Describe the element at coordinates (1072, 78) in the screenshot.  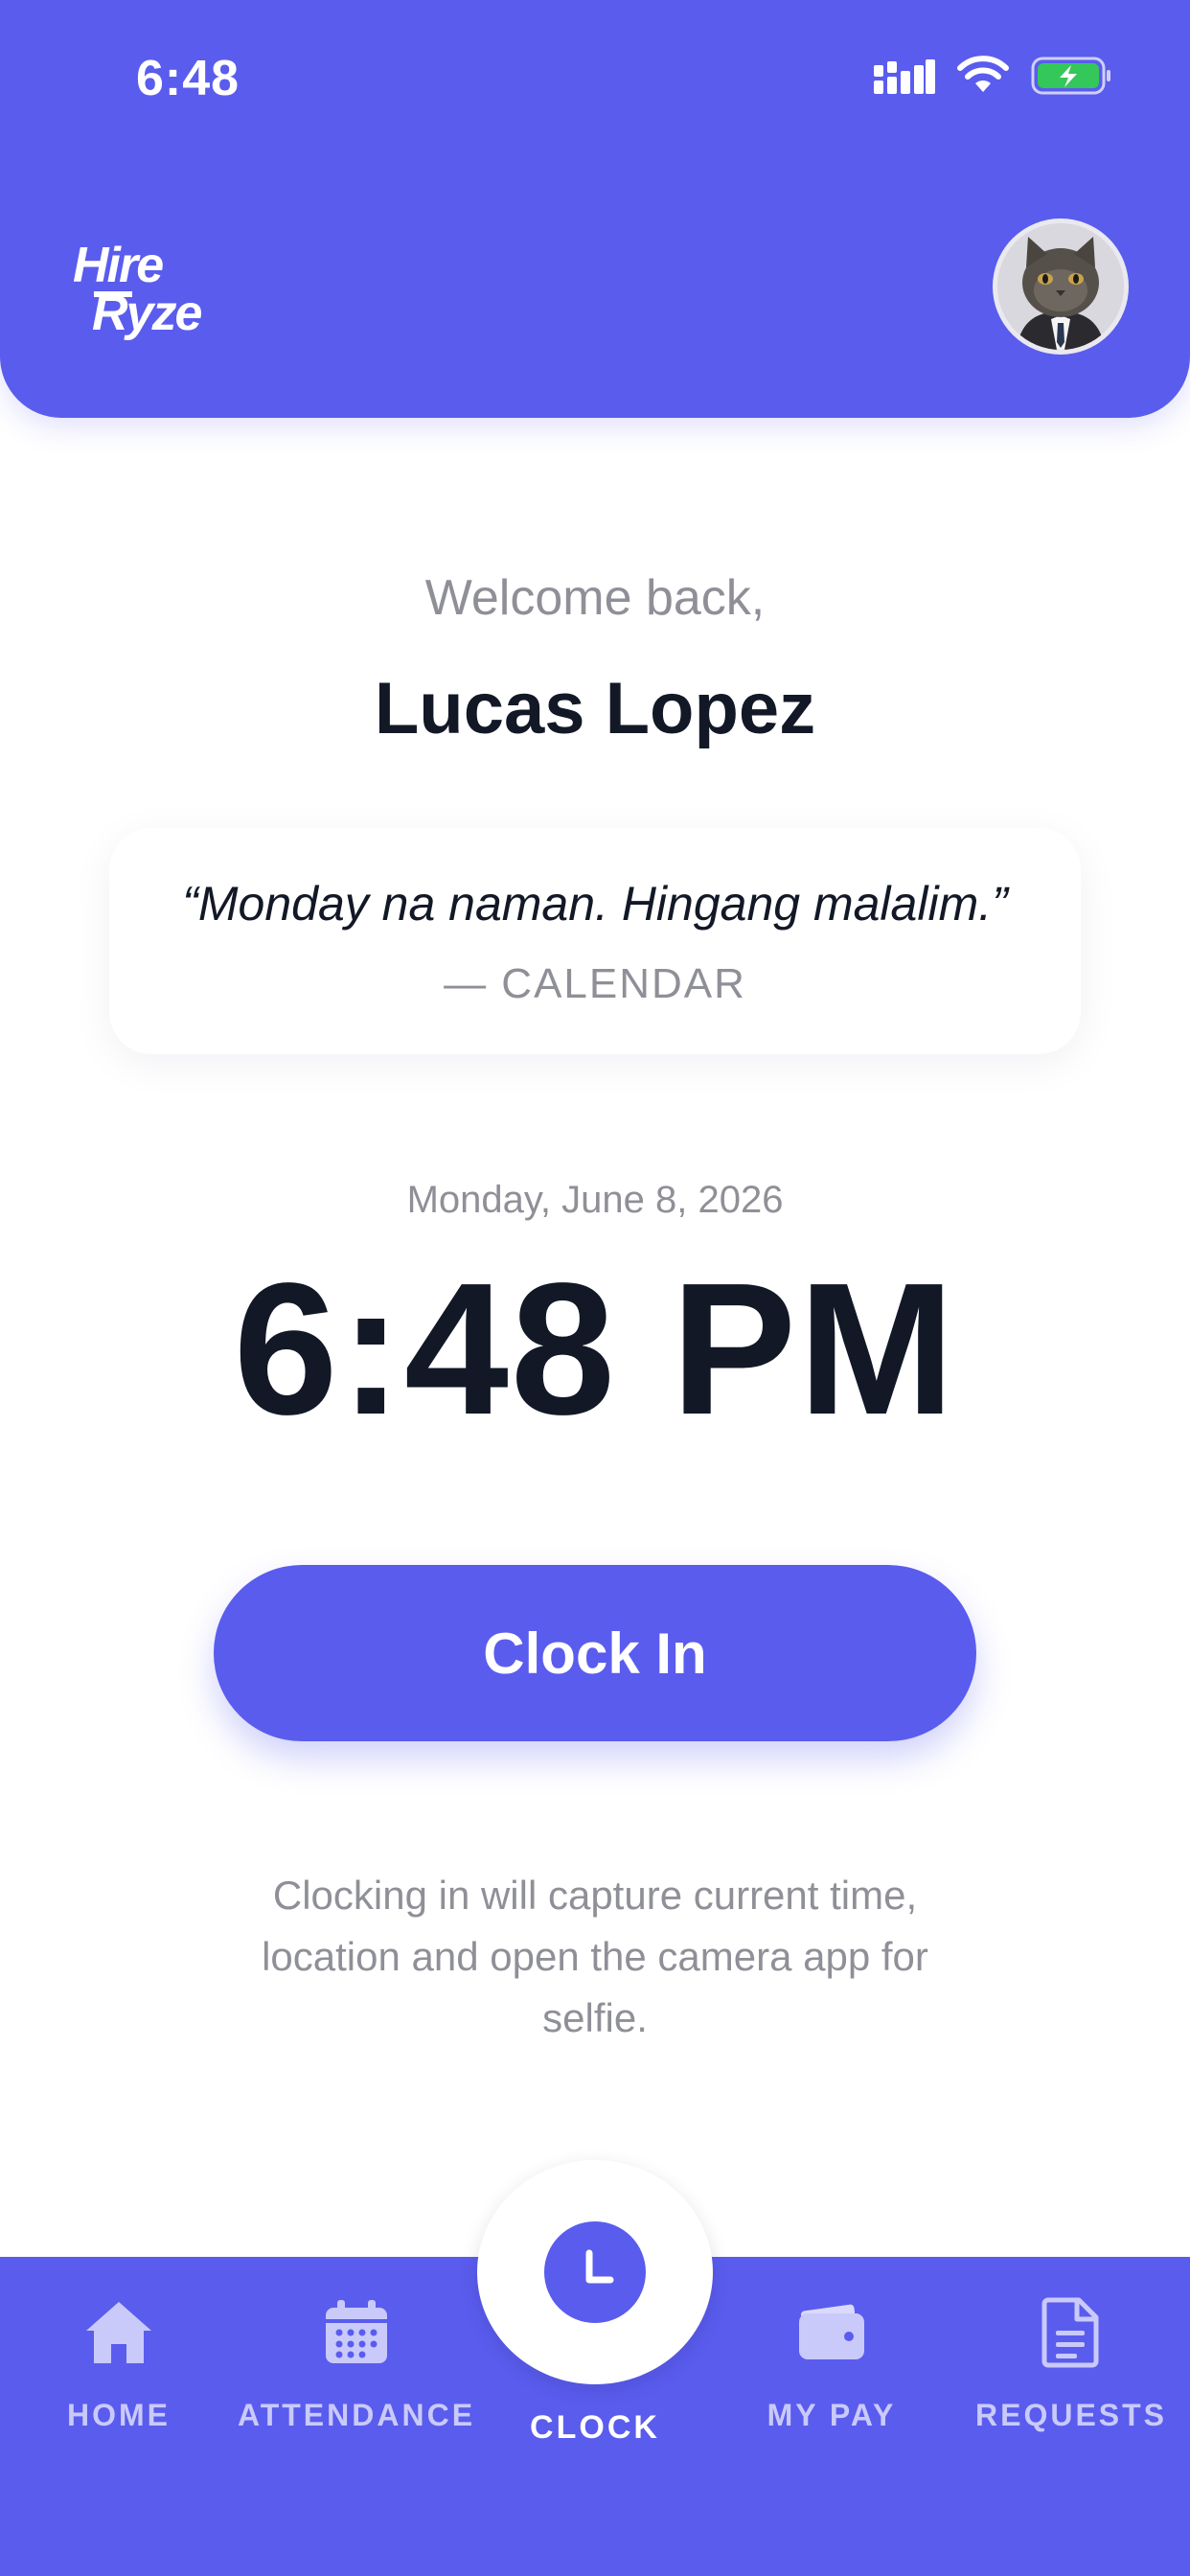
I see `battery-charging-icon` at that location.